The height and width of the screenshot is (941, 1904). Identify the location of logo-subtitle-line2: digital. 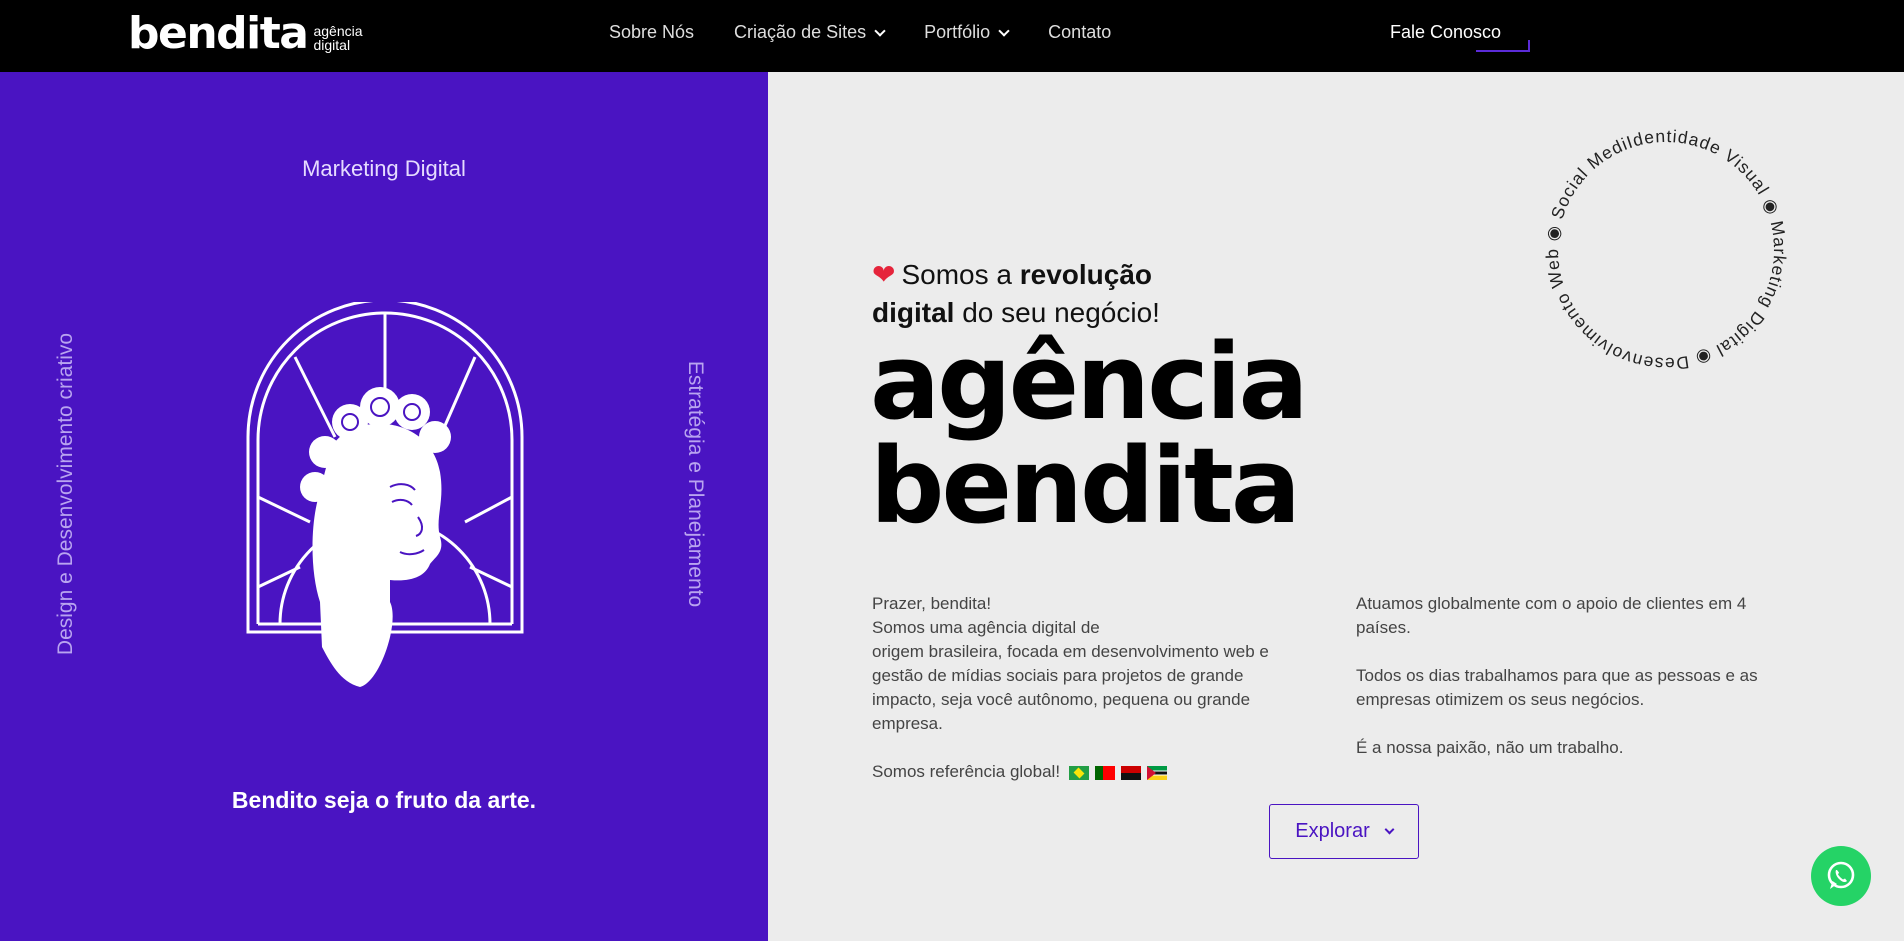
(332, 45).